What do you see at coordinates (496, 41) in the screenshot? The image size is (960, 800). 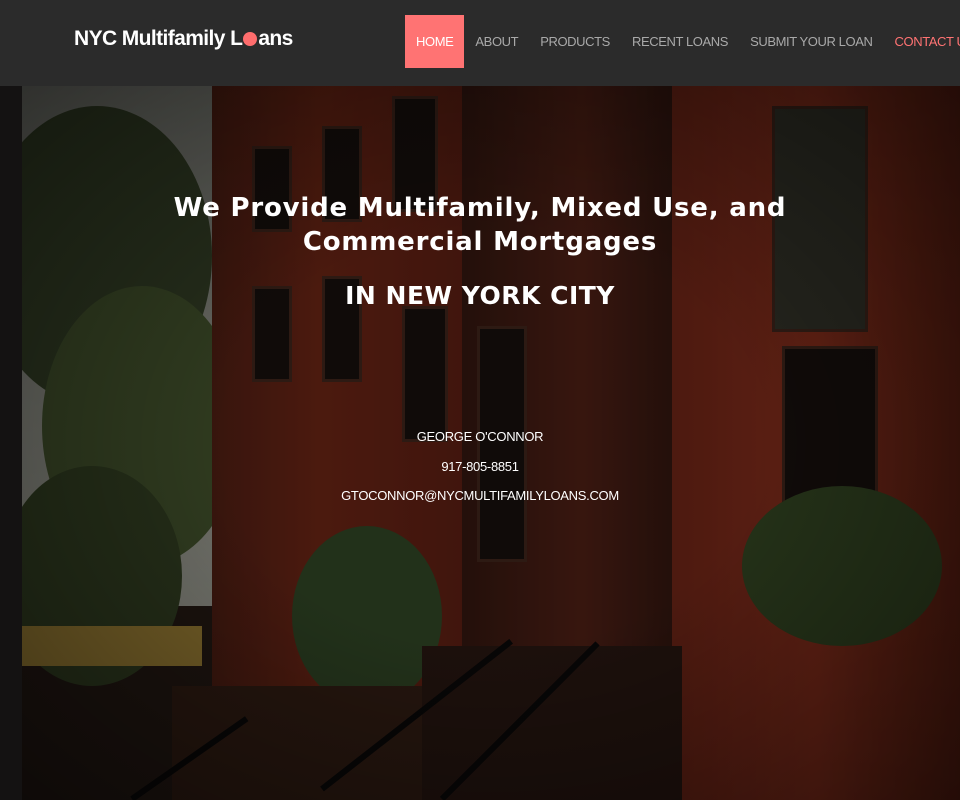 I see `nav-about: ABOUT` at bounding box center [496, 41].